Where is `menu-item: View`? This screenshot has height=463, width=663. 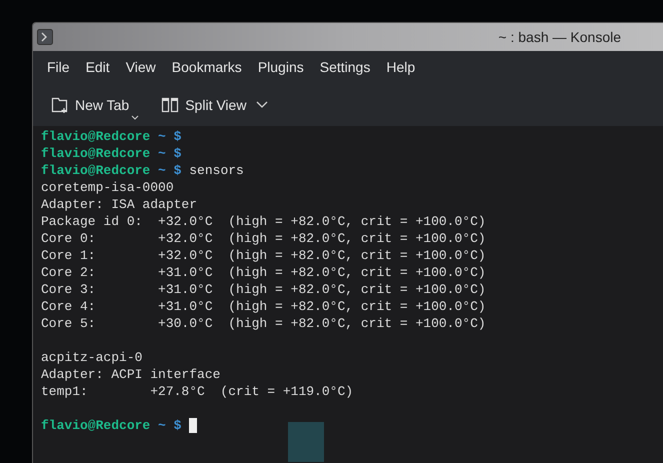
menu-item: View is located at coordinates (141, 67).